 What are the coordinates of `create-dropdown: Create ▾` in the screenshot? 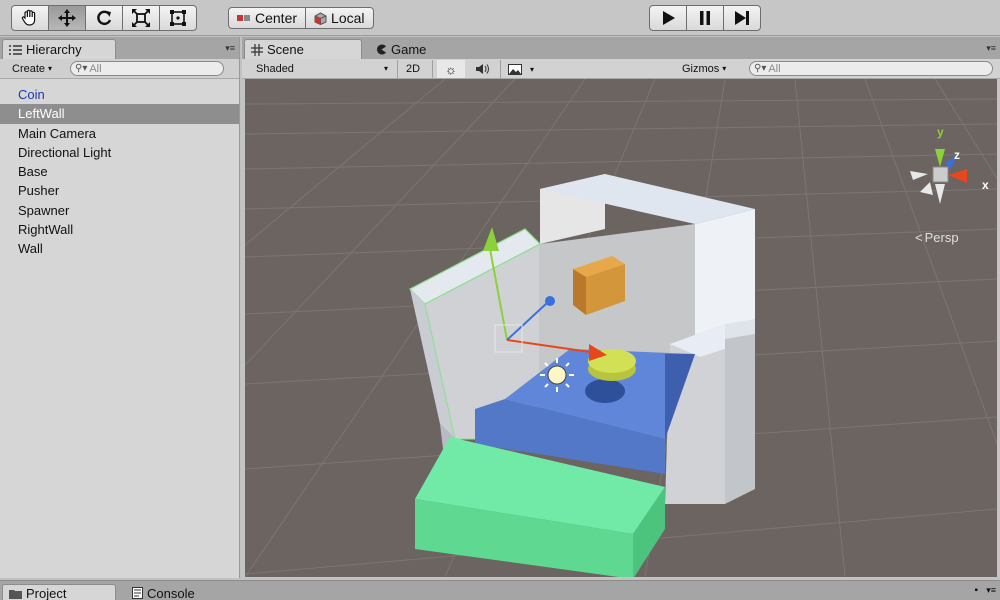 It's located at (32, 69).